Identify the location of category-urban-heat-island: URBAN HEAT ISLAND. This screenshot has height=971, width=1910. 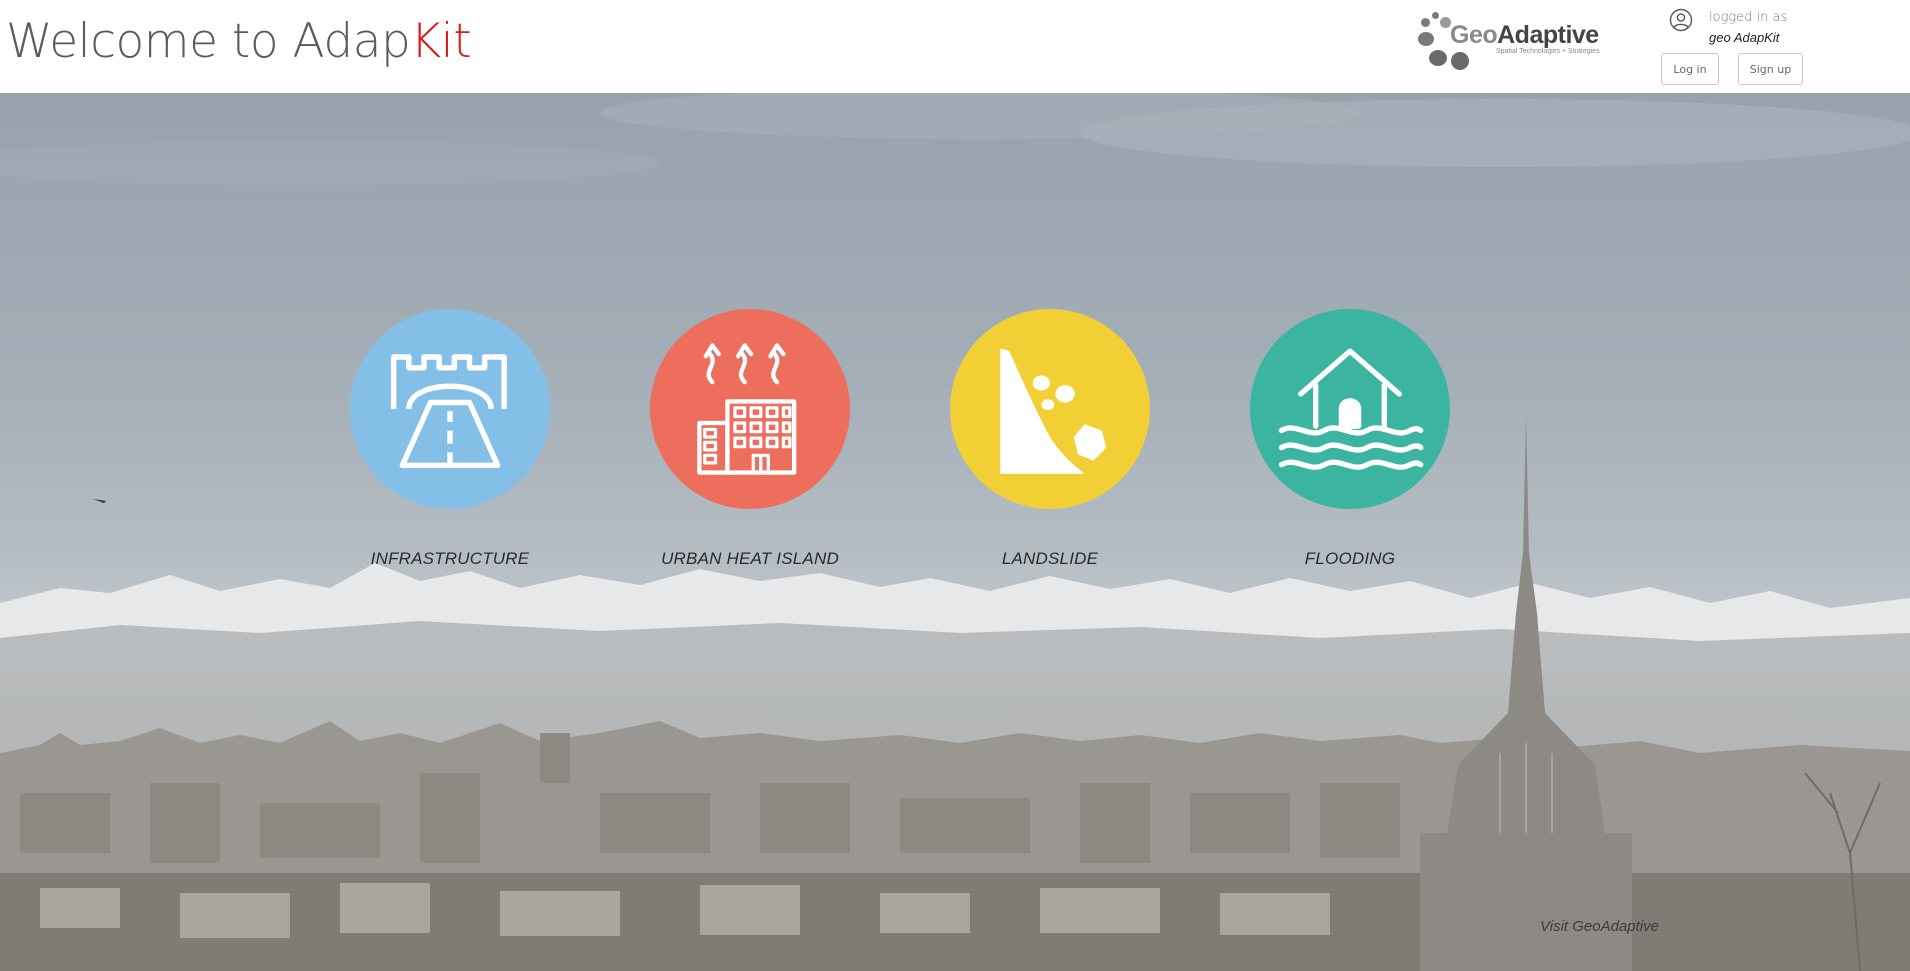
(750, 439).